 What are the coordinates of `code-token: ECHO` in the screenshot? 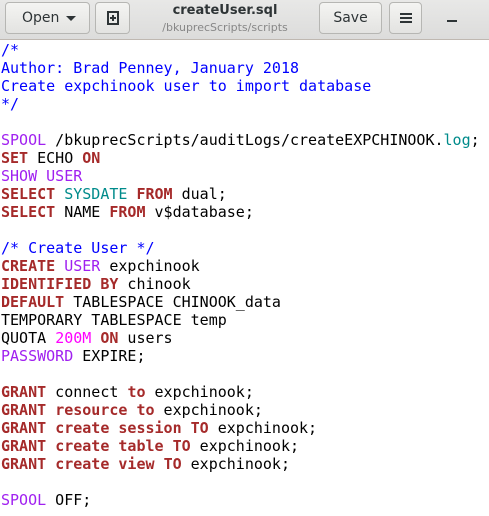 It's located at (55, 158).